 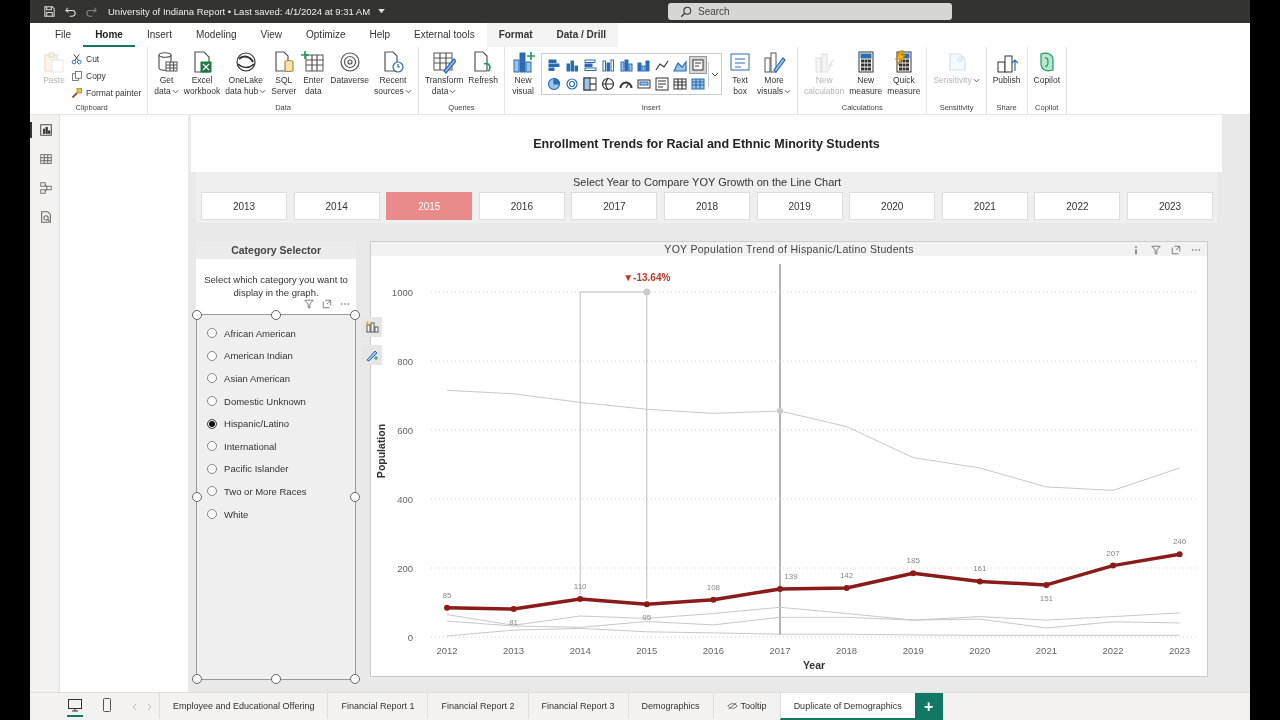 I want to click on year-button: 2023, so click(x=1170, y=206).